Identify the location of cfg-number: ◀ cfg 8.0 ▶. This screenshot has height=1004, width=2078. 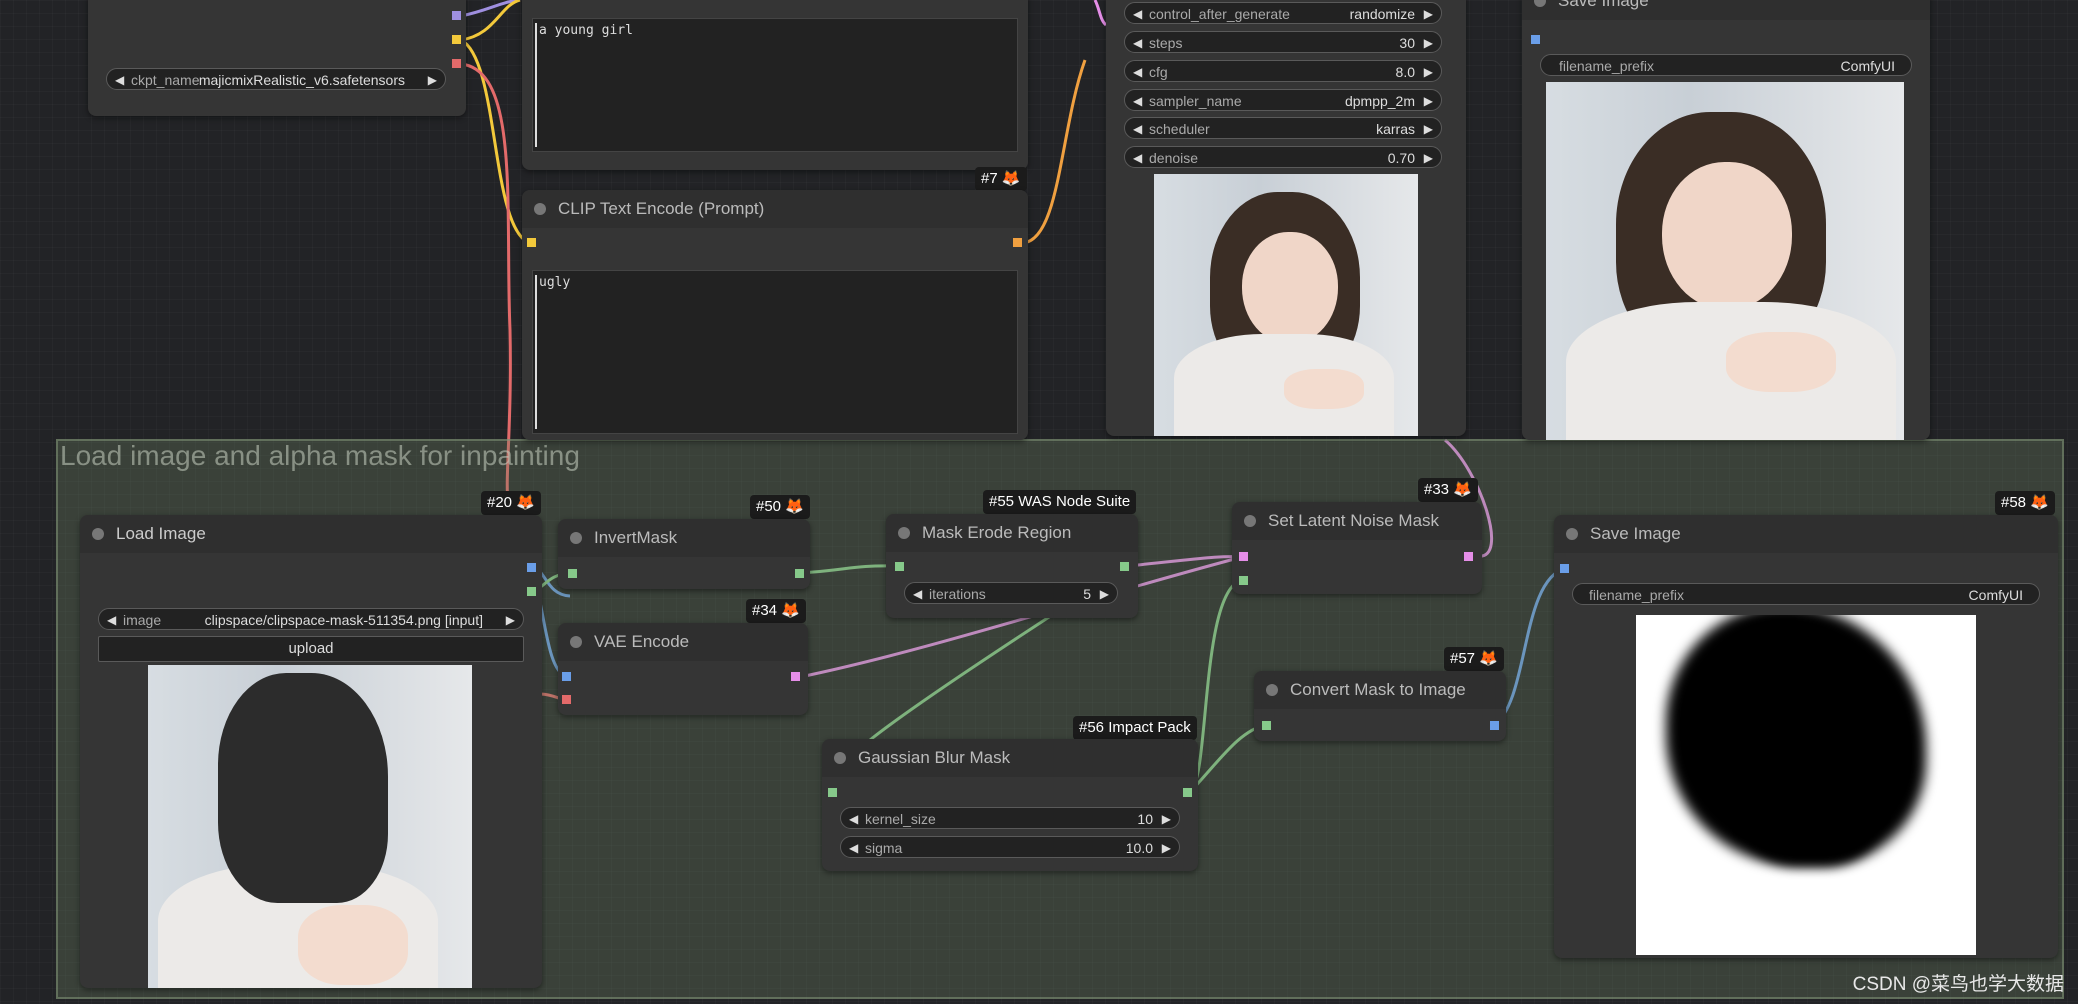
(1283, 71).